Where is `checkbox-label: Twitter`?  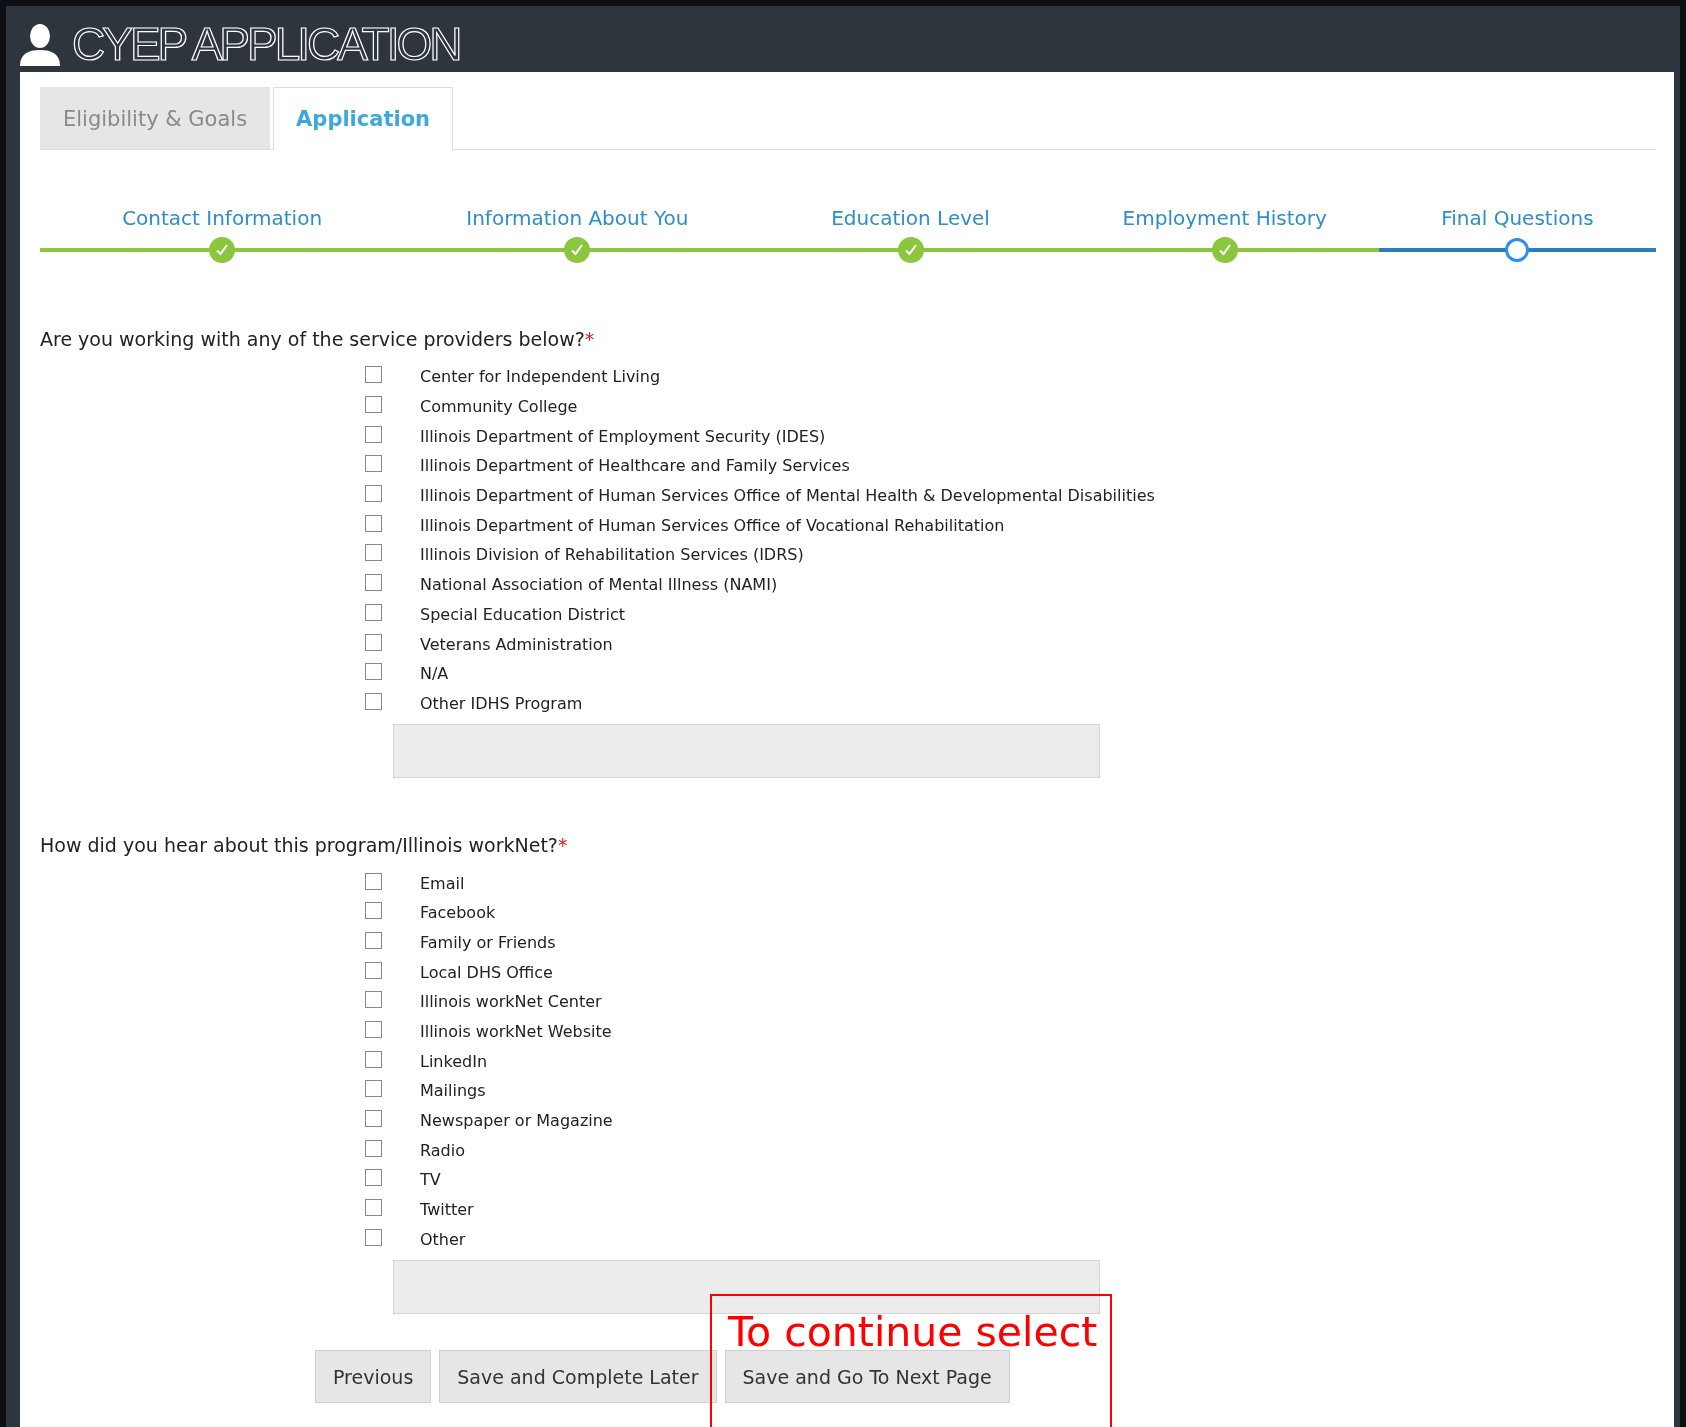 checkbox-label: Twitter is located at coordinates (447, 1210).